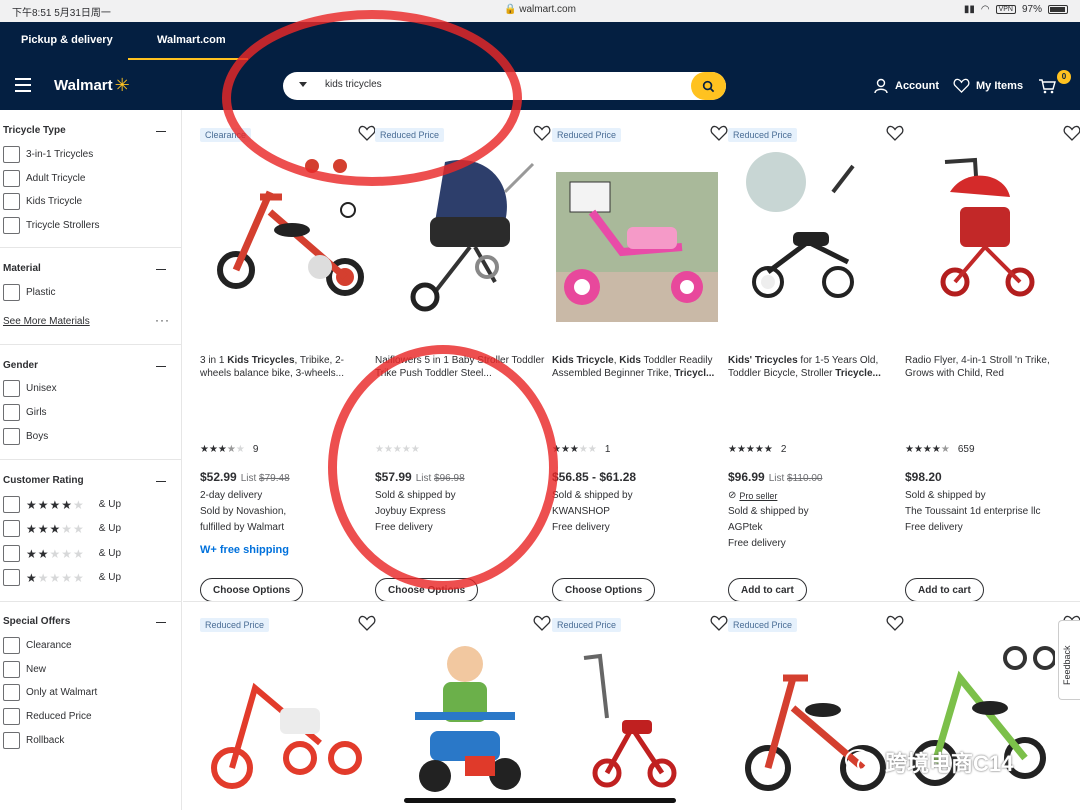 This screenshot has height=810, width=1080. What do you see at coordinates (1047, 86) in the screenshot?
I see `cart-button` at bounding box center [1047, 86].